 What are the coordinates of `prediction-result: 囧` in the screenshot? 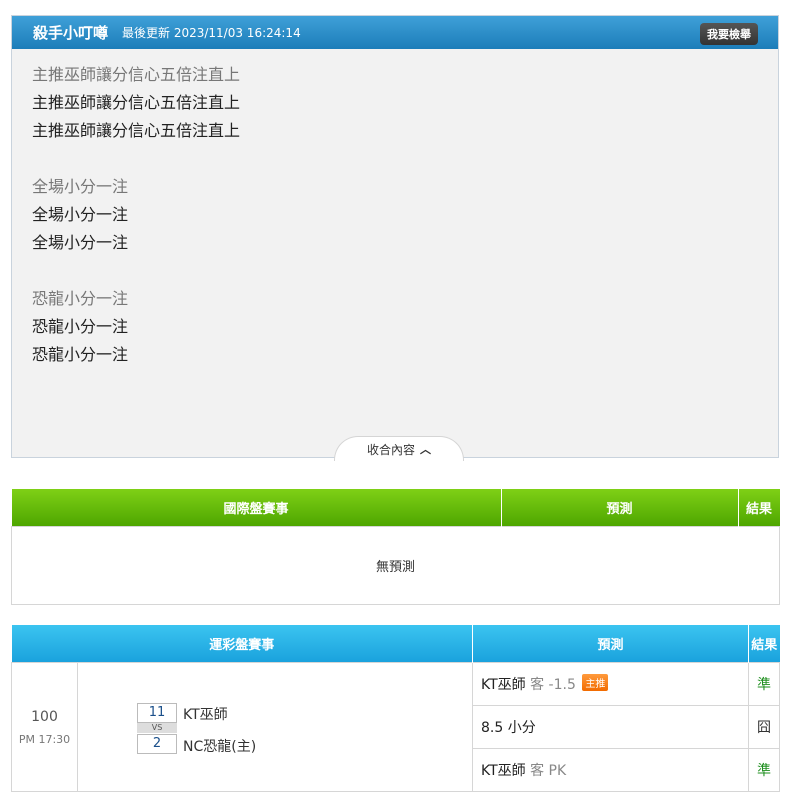 It's located at (764, 727).